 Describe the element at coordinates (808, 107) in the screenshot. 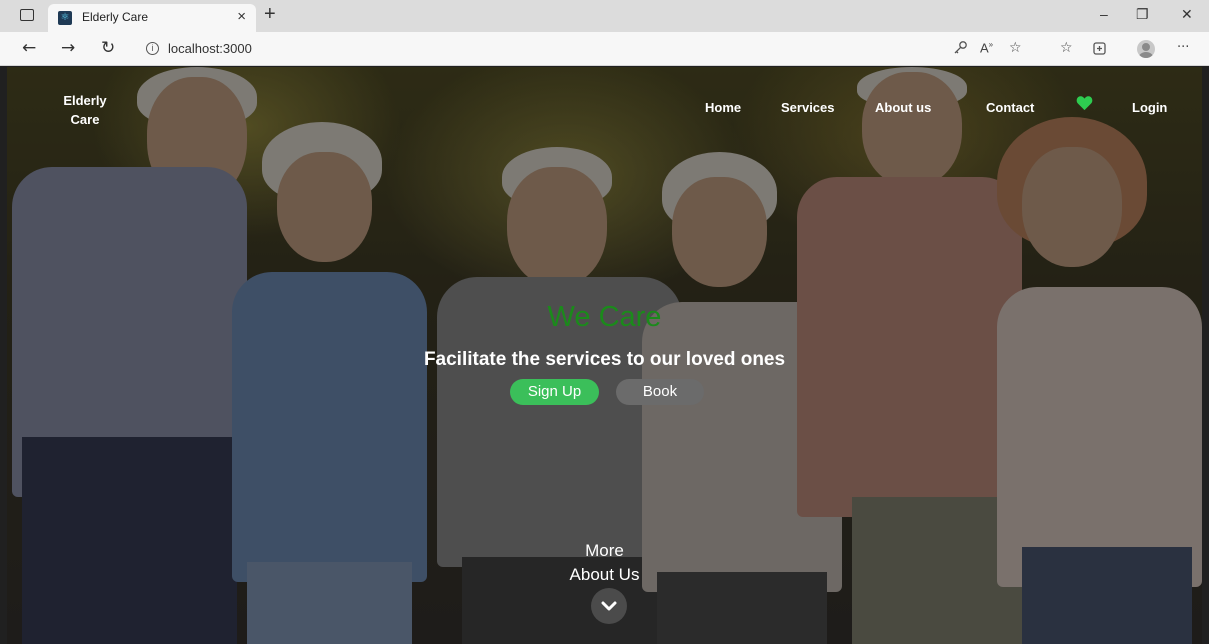

I see `nav-link-services: Services` at that location.